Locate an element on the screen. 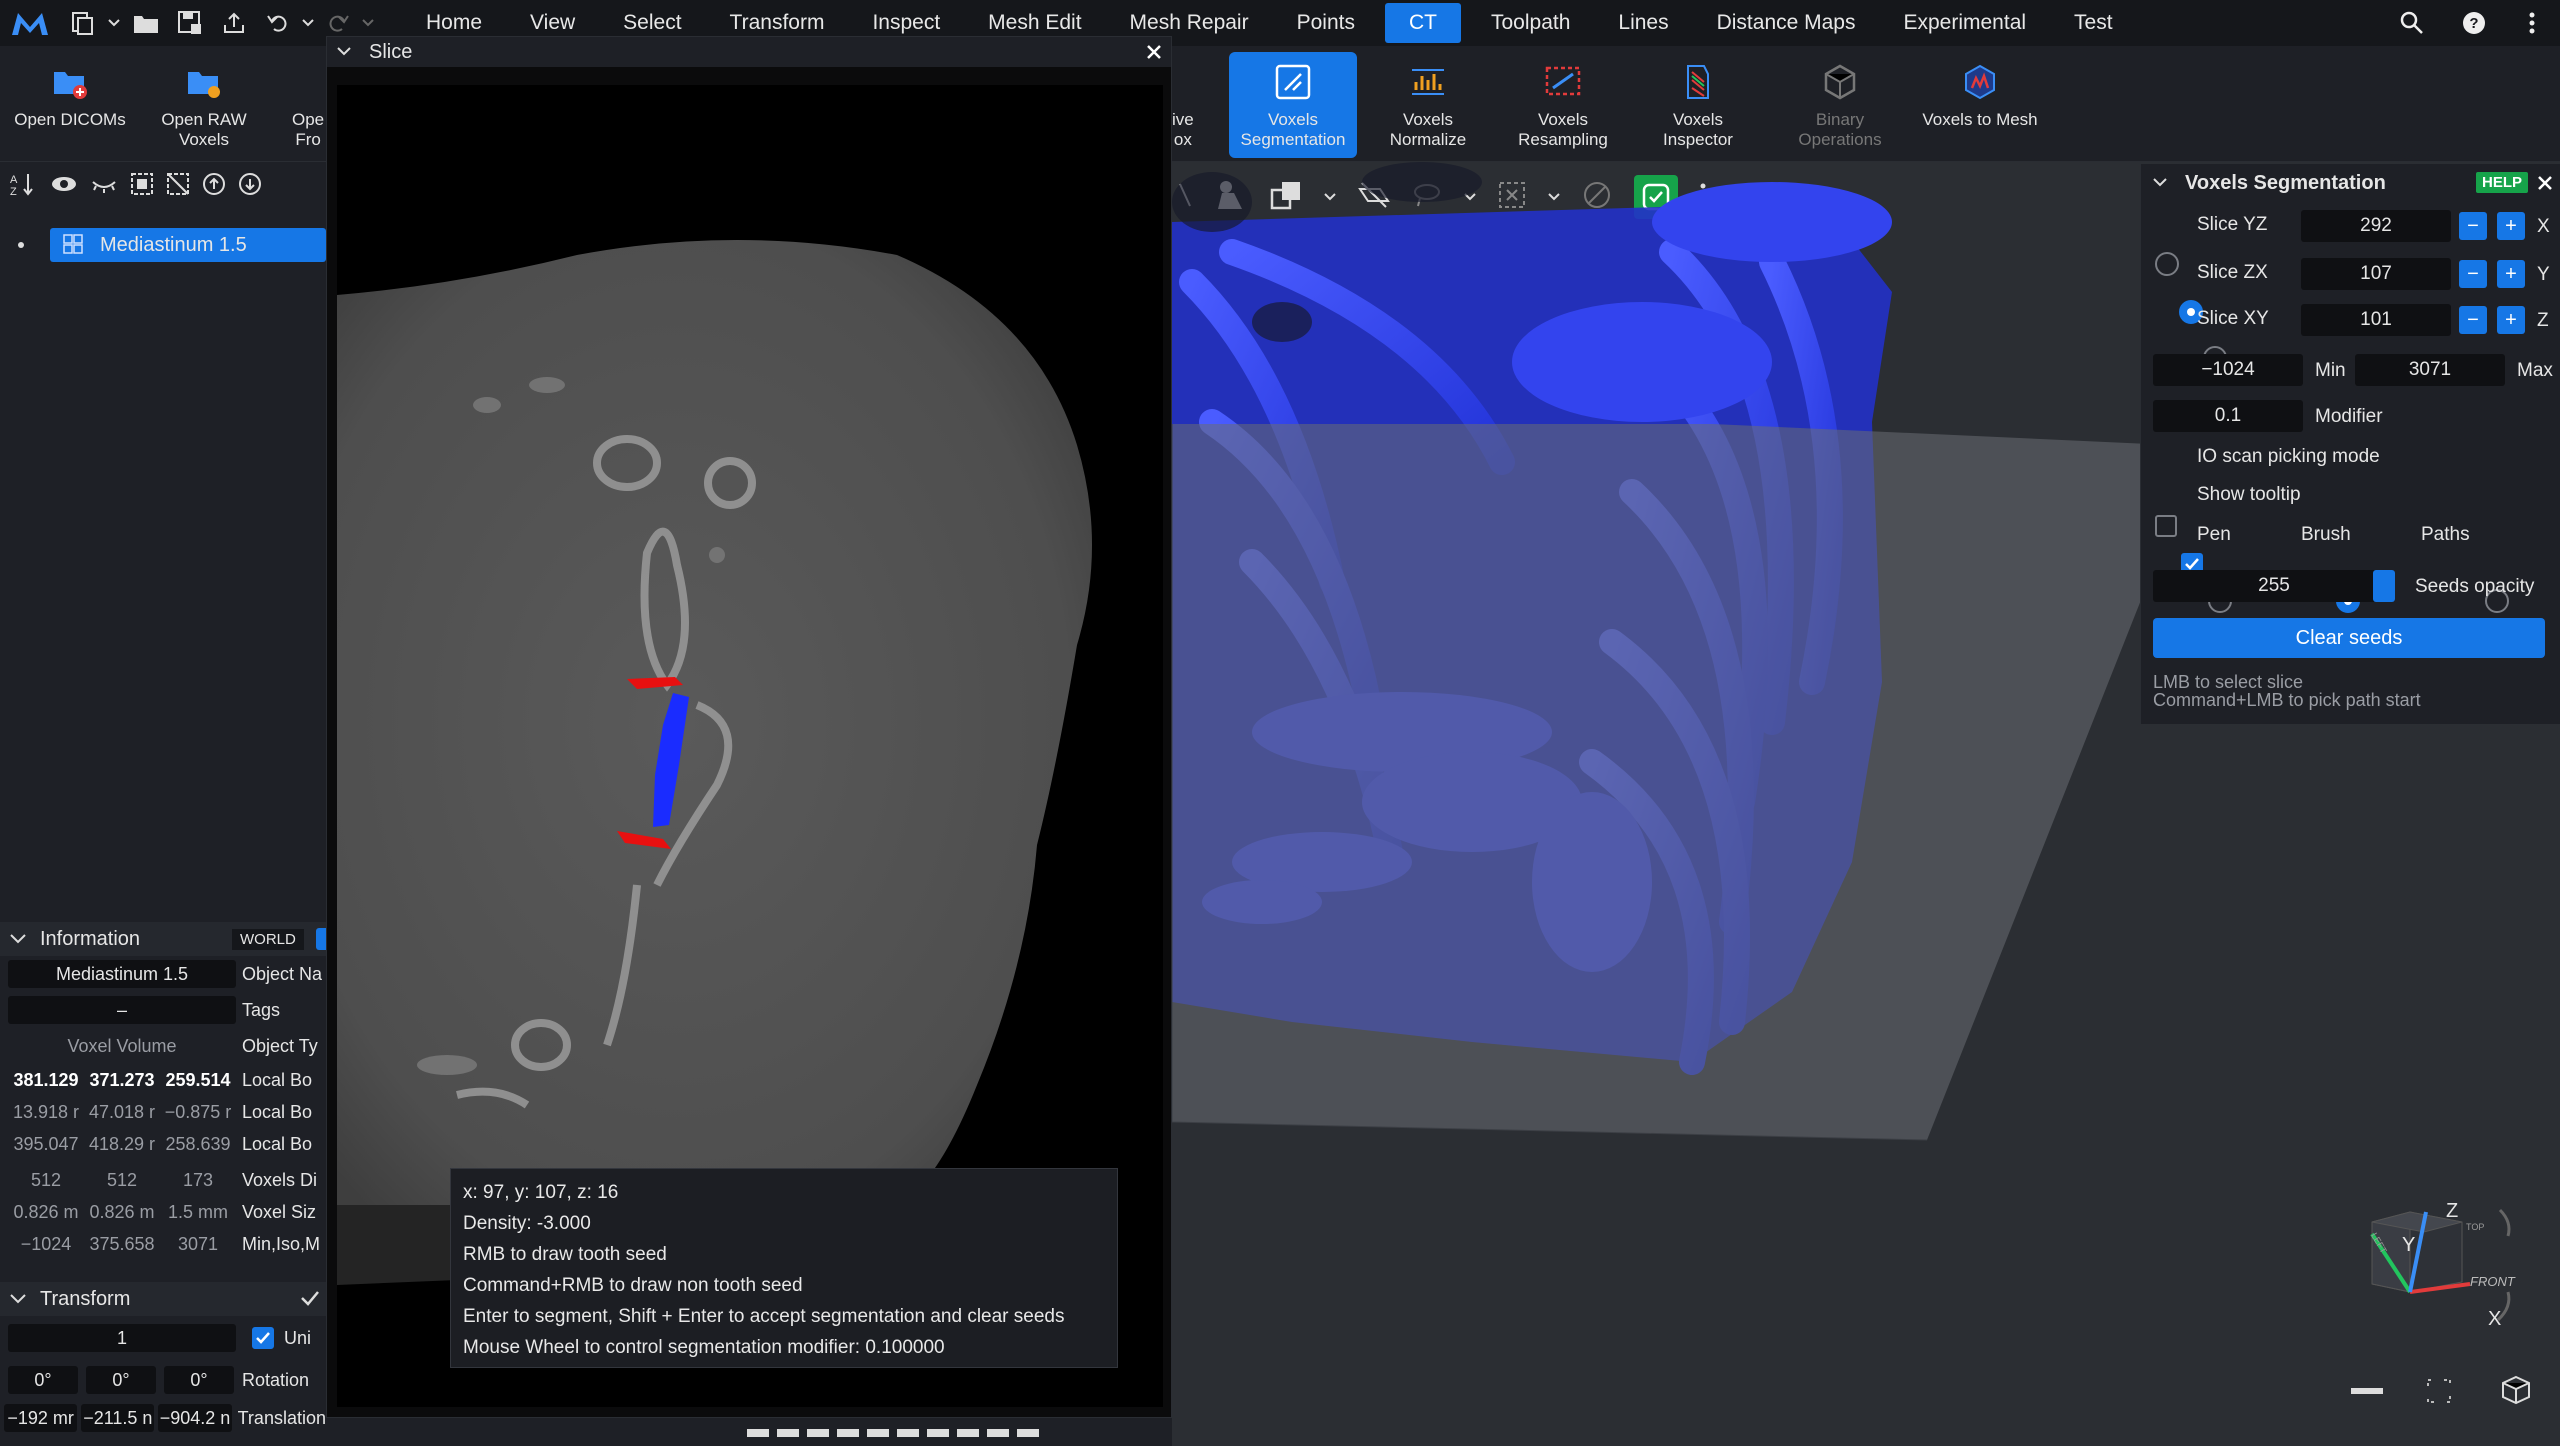 This screenshot has width=2560, height=1446. voxels-resampling-button: Voxels Resampling is located at coordinates (1563, 105).